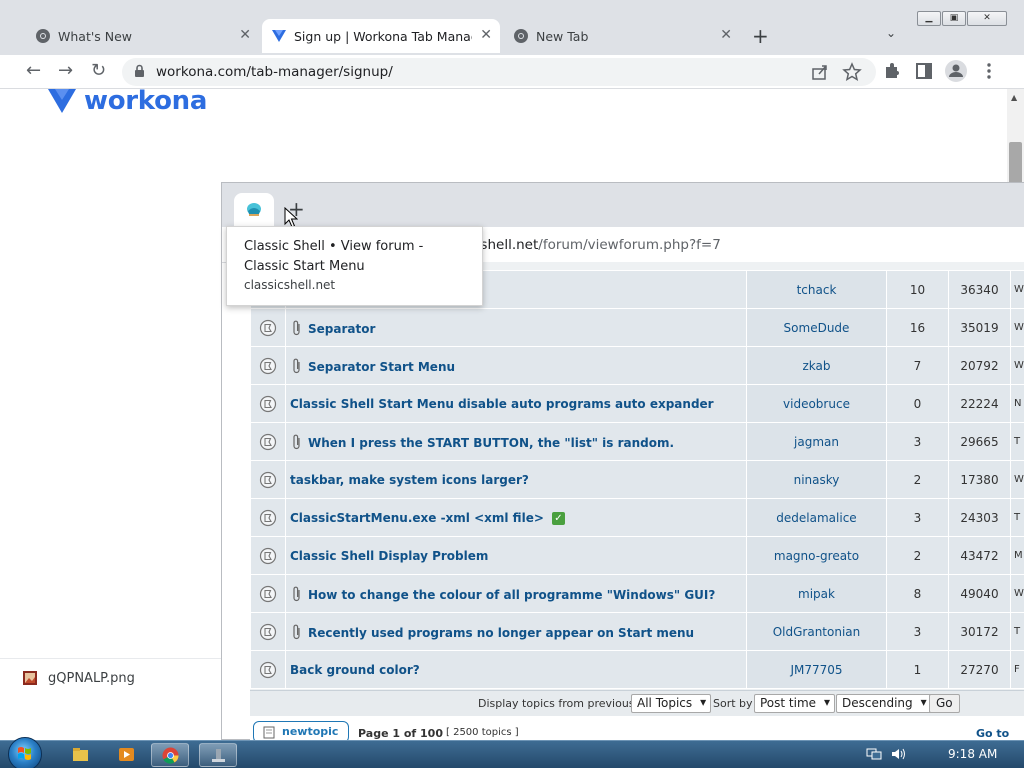  I want to click on topic-author: magno-greato, so click(816, 555).